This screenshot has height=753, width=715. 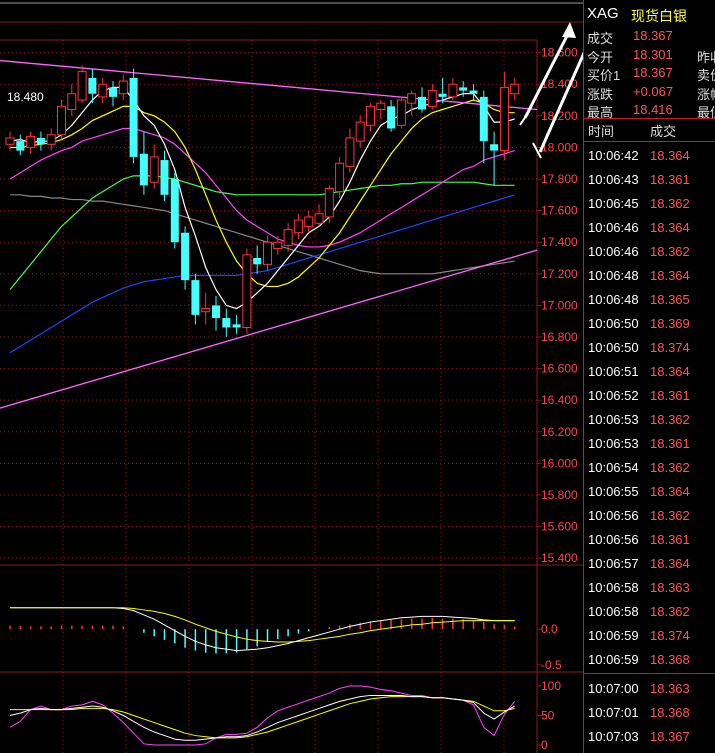 What do you see at coordinates (649, 717) in the screenshot?
I see `tick-row: 10:07:01 18.368` at bounding box center [649, 717].